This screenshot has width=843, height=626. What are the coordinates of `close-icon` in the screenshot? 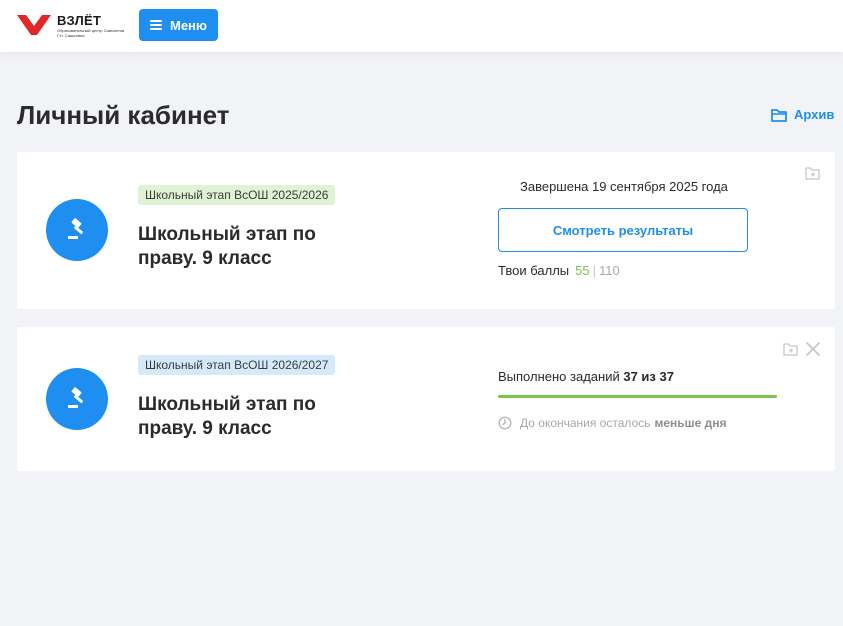 It's located at (813, 349).